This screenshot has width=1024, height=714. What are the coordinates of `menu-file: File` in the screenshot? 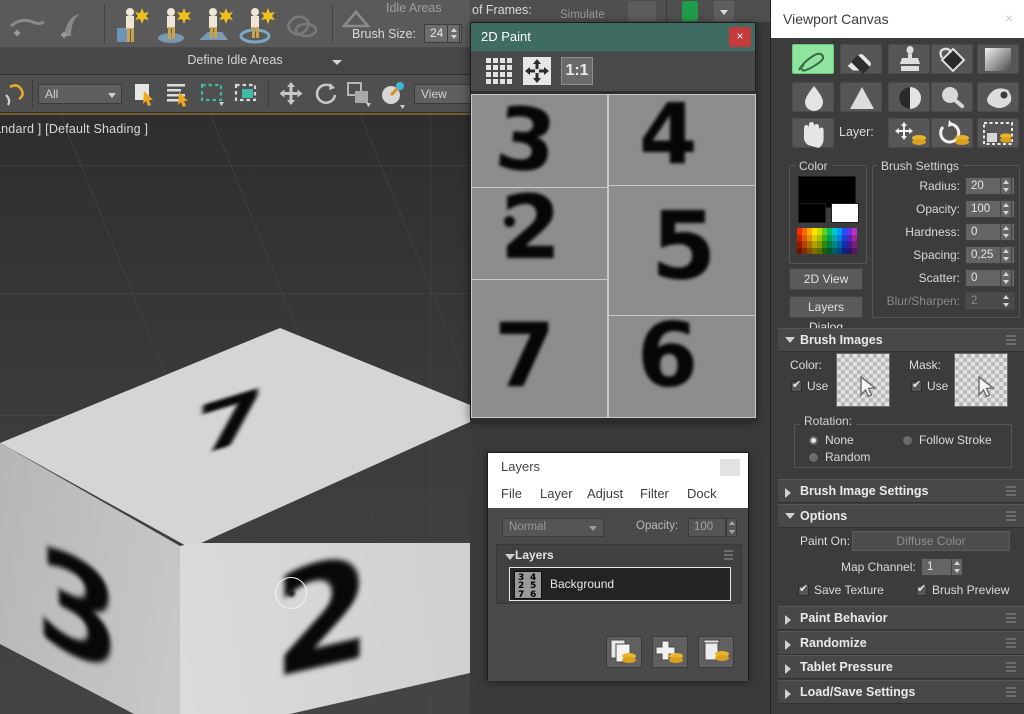 It's located at (511, 493).